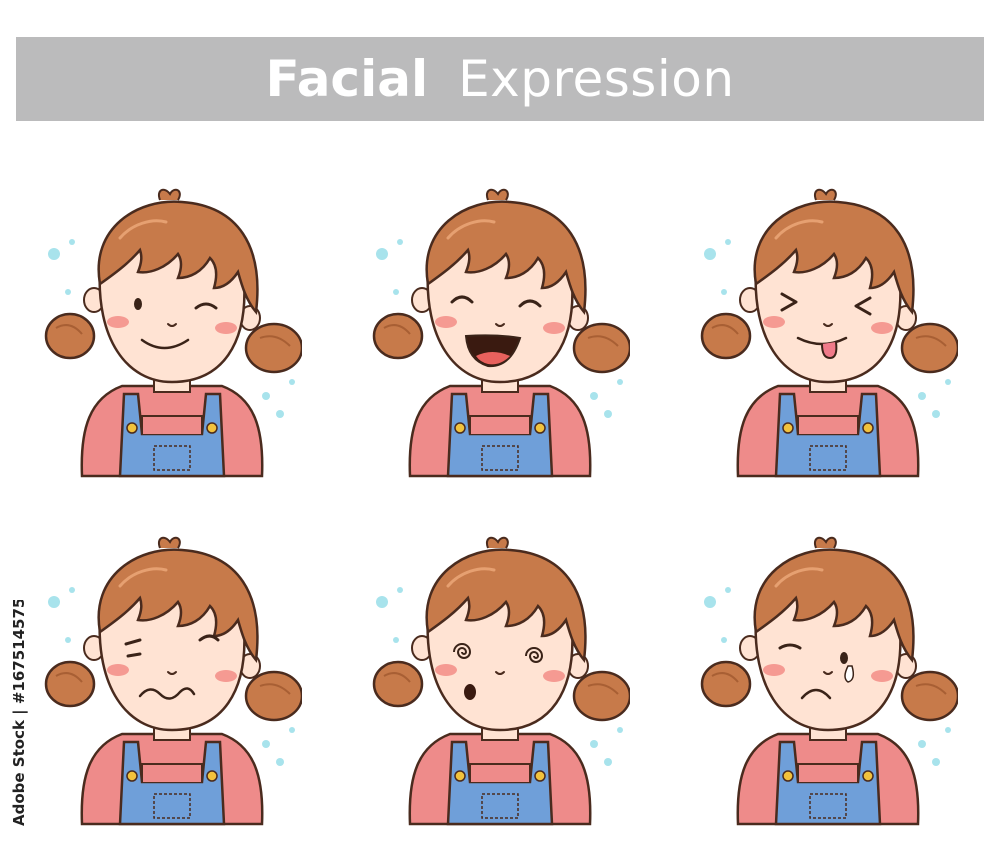 The width and height of the screenshot is (1000, 846). What do you see at coordinates (501, 333) in the screenshot?
I see `girl-laughing-face` at bounding box center [501, 333].